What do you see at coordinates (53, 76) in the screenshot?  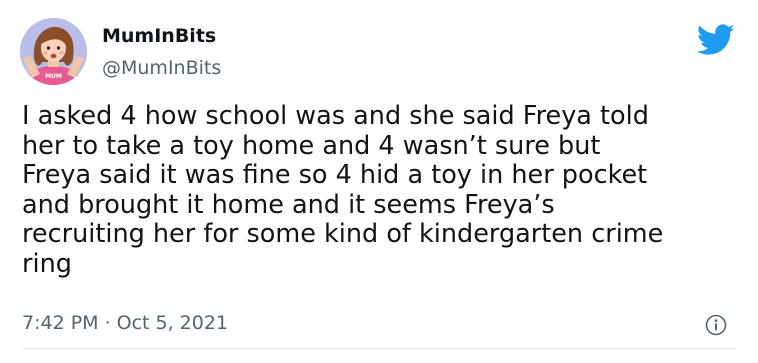 I see `avatar-shirt-text: MUM` at bounding box center [53, 76].